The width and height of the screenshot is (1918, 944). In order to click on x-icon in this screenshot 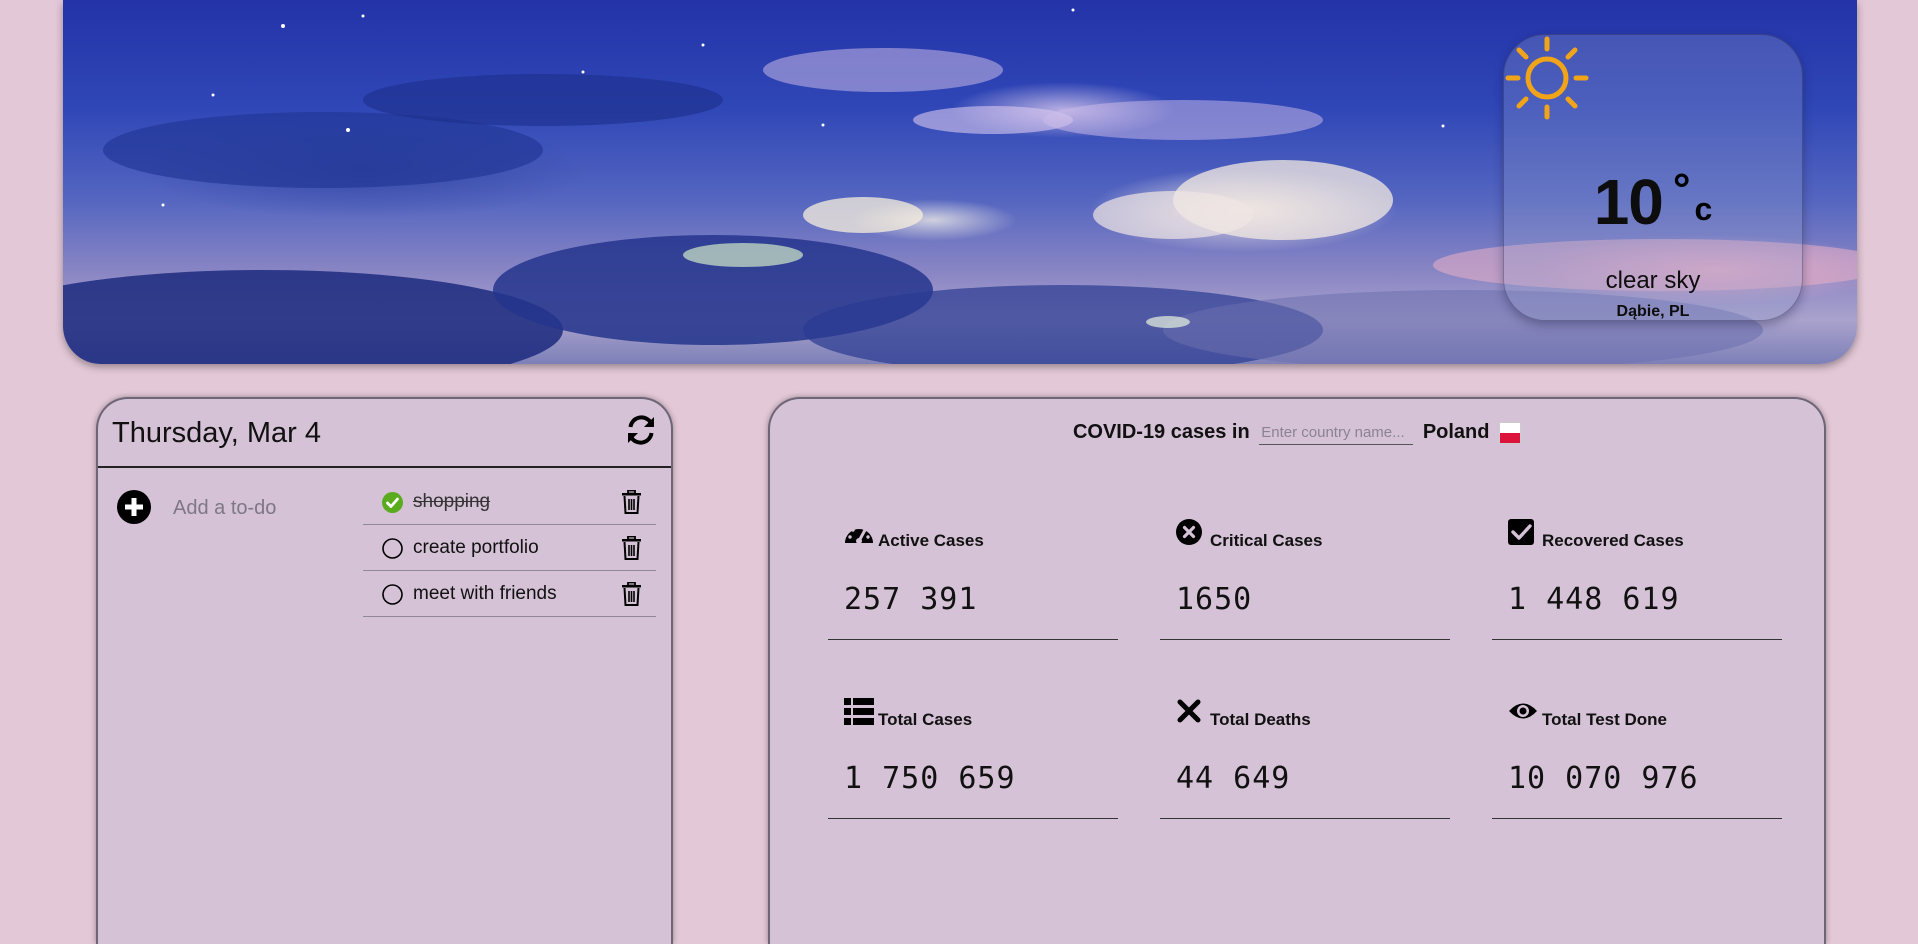, I will do `click(1189, 711)`.